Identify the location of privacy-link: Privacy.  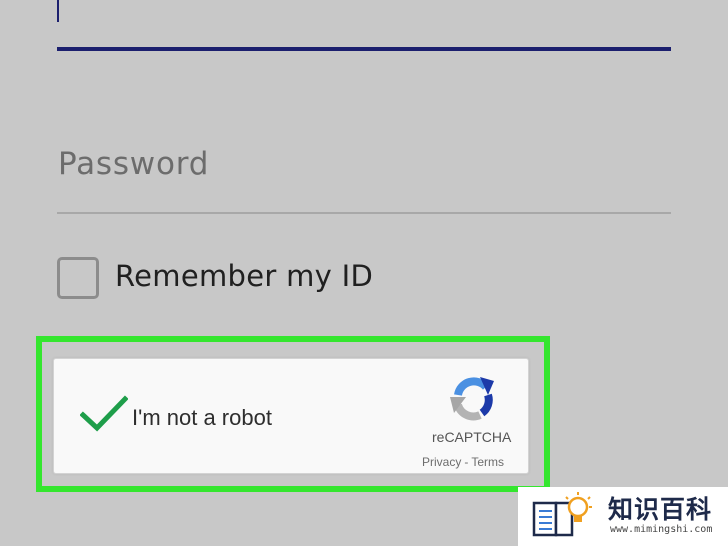
(441, 462).